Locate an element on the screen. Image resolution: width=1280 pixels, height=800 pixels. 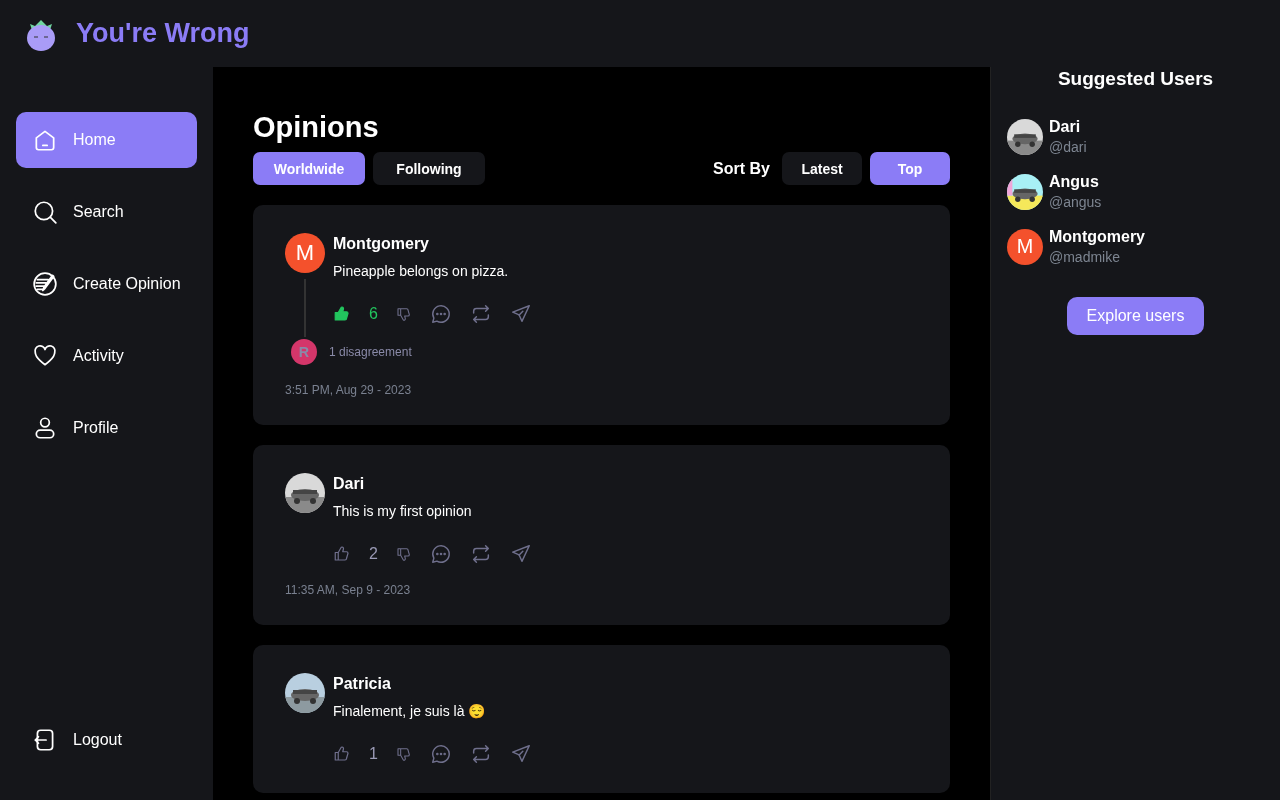
nav-item: Activity is located at coordinates (106, 356).